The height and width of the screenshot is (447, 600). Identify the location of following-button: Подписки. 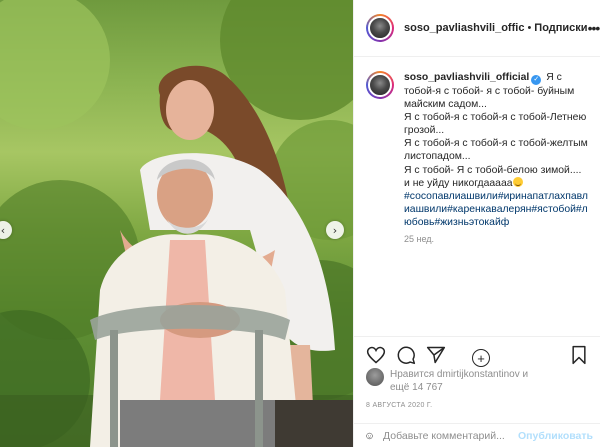
(560, 28).